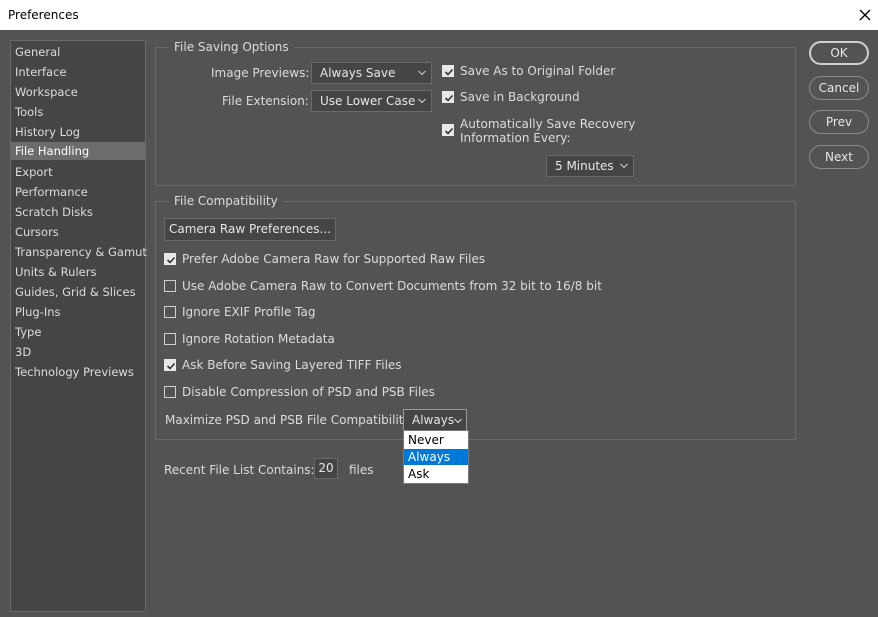 The width and height of the screenshot is (878, 617). Describe the element at coordinates (78, 352) in the screenshot. I see `sidebar-item-3d: 3D` at that location.